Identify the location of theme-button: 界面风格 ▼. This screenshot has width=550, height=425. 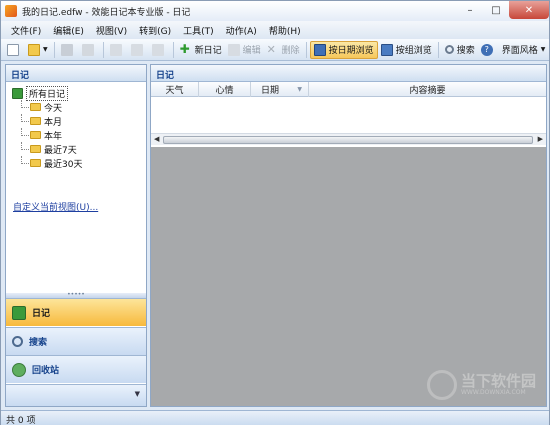
(524, 50).